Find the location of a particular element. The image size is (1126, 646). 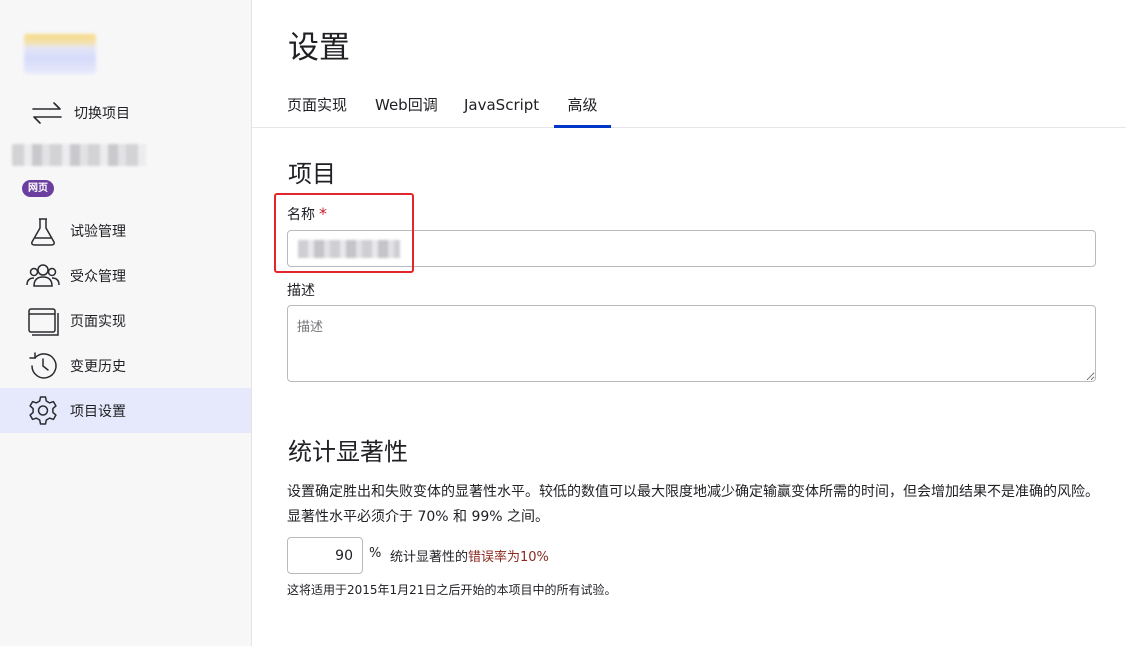

flask-icon is located at coordinates (43, 231).